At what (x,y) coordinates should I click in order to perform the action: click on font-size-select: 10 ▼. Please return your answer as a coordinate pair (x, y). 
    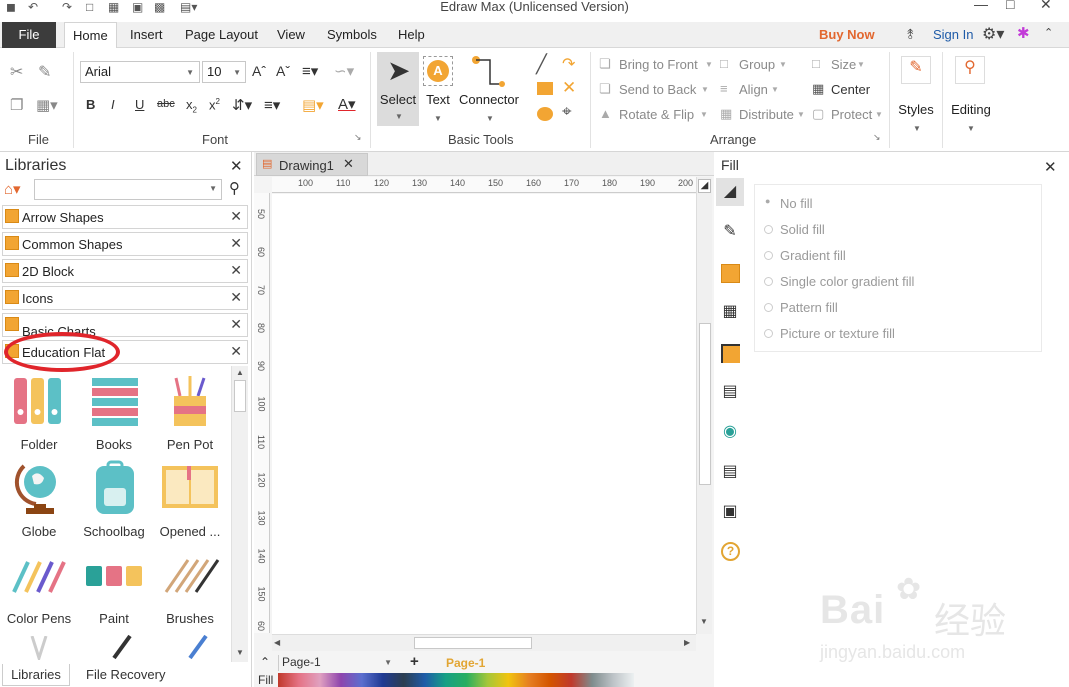
    Looking at the image, I should click on (224, 72).